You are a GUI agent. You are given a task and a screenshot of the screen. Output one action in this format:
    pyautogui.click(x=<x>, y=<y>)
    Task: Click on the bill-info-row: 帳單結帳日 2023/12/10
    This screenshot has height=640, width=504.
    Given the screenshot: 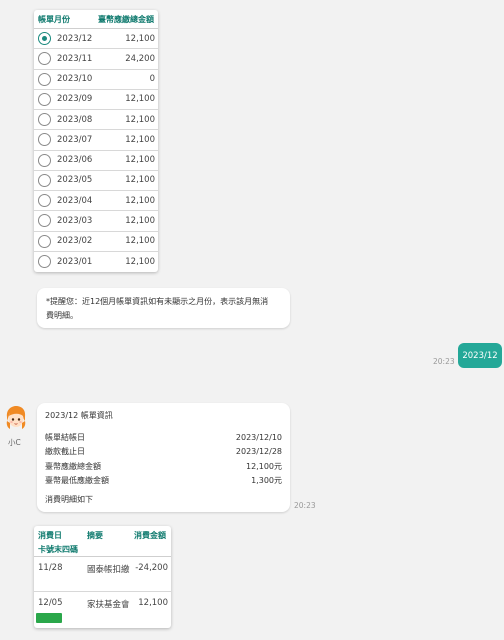 What is the action you would take?
    pyautogui.click(x=163, y=437)
    